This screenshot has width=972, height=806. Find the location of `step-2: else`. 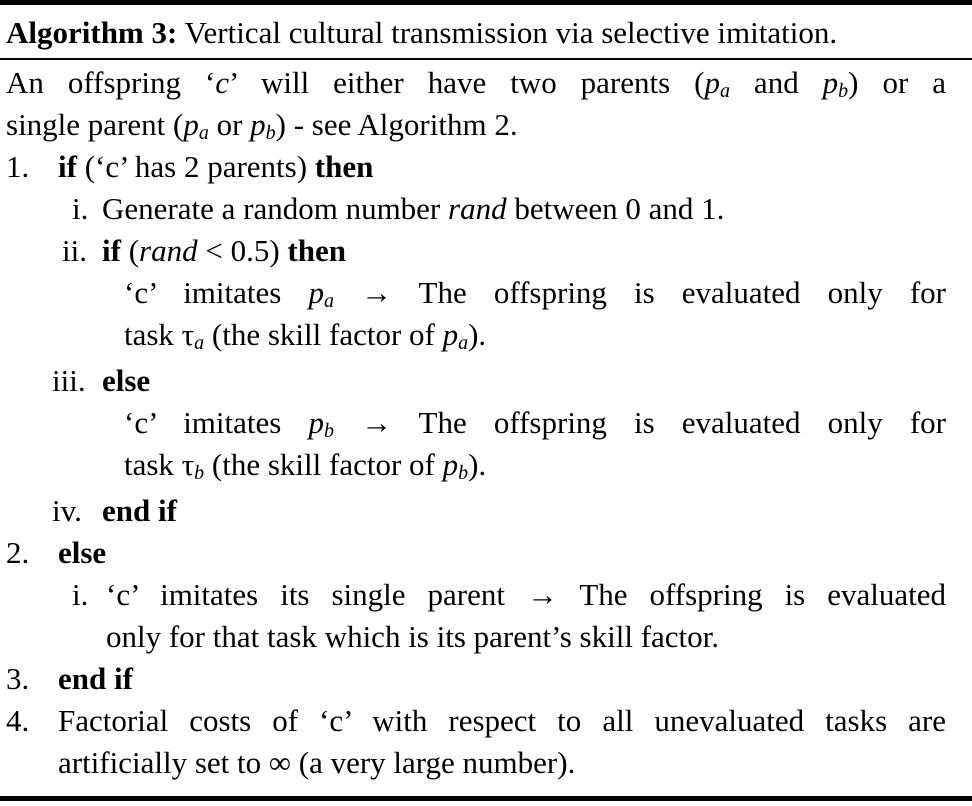

step-2: else is located at coordinates (82, 552).